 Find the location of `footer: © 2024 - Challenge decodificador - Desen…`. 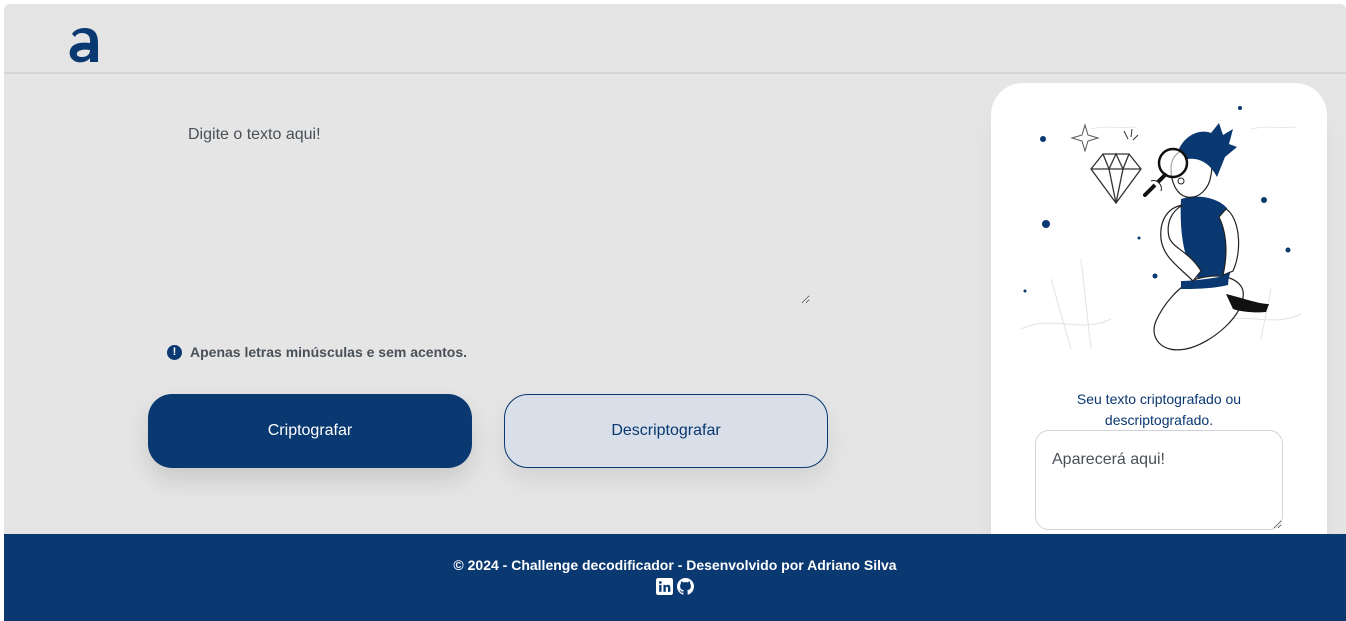

footer: © 2024 - Challenge decodificador - Desen… is located at coordinates (675, 577).